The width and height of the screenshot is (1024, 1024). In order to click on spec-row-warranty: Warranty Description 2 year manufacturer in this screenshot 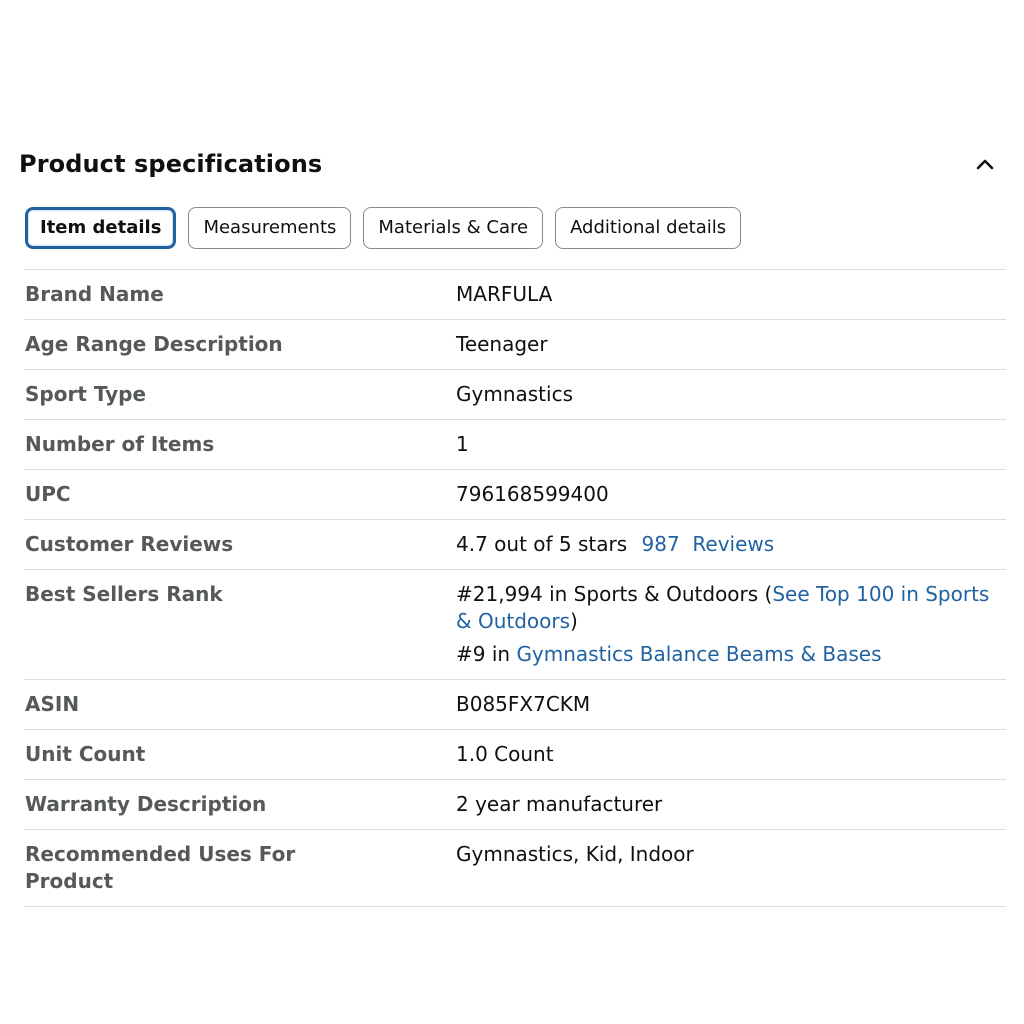, I will do `click(515, 804)`.